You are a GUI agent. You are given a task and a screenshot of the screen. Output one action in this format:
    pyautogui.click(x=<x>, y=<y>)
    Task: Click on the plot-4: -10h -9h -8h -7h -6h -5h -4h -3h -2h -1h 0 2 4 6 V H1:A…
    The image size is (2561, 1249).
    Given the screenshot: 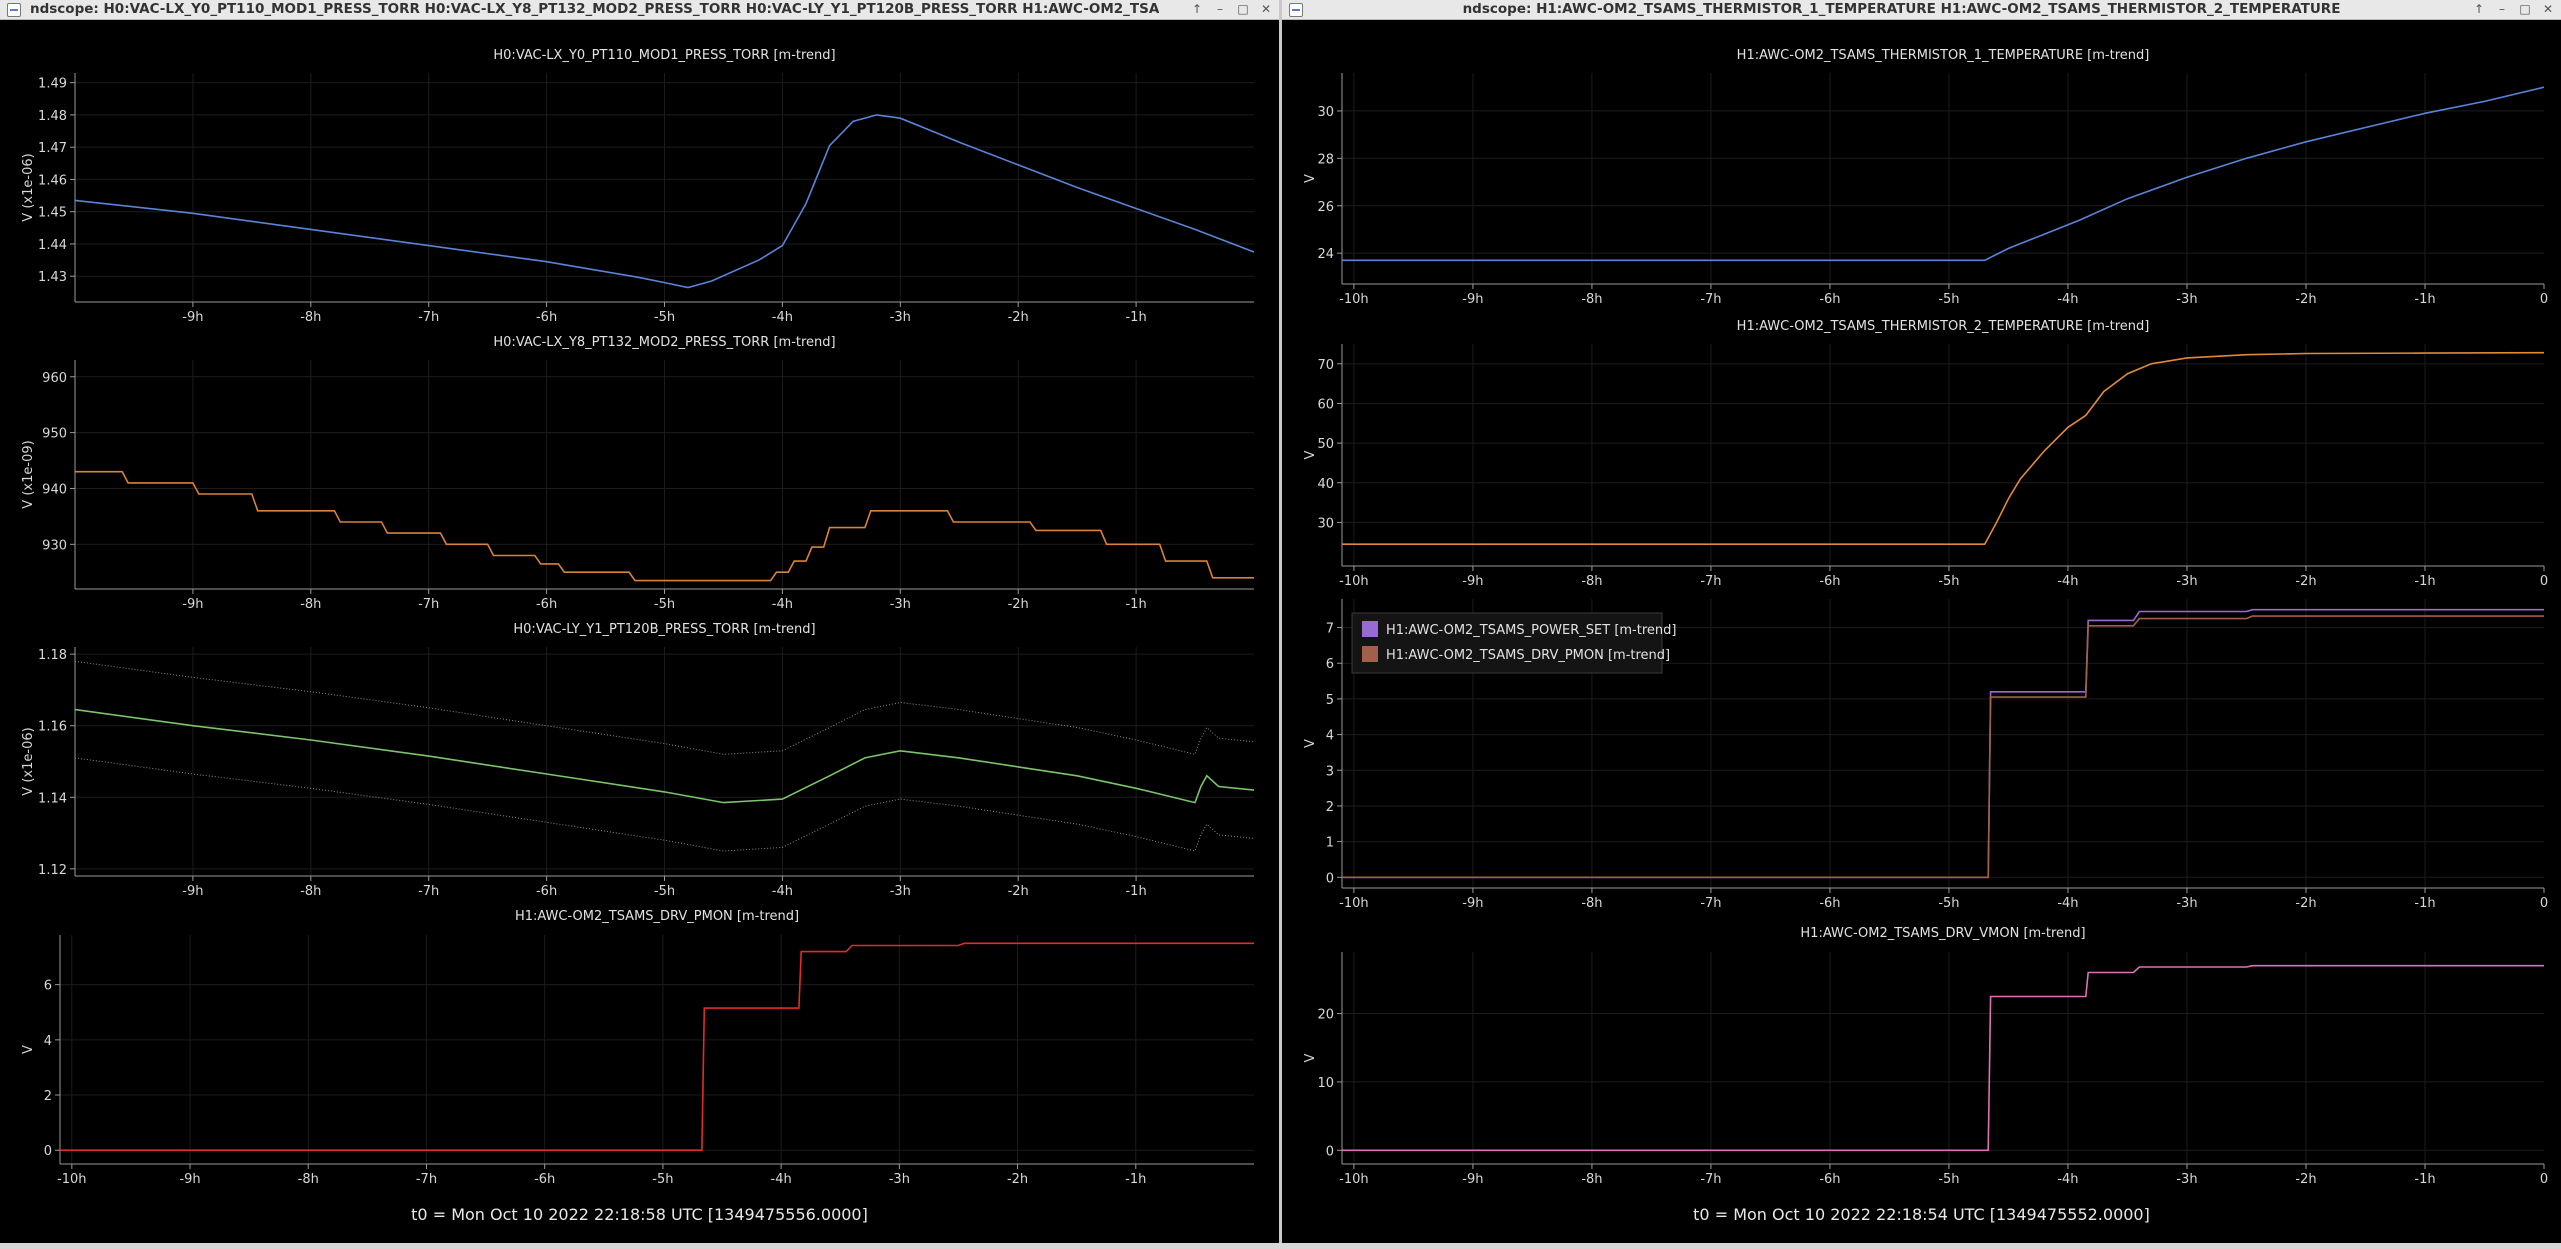 What is the action you would take?
    pyautogui.click(x=637, y=1048)
    